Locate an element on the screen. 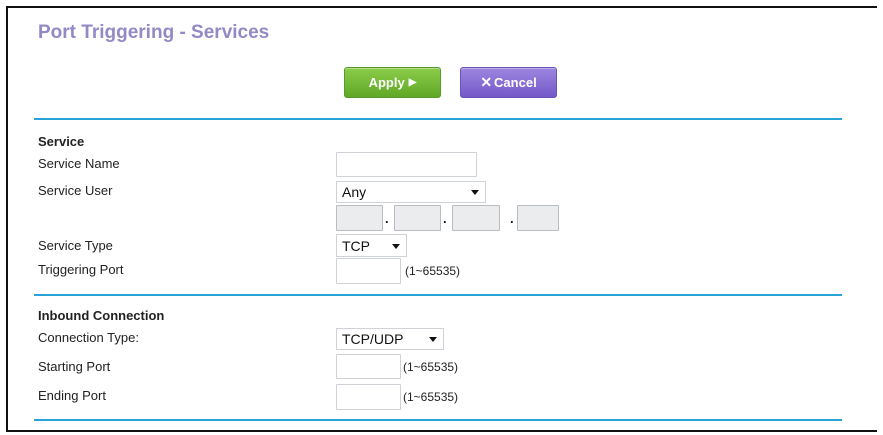 The width and height of the screenshot is (883, 435). cancel-button-label: Cancel is located at coordinates (515, 82).